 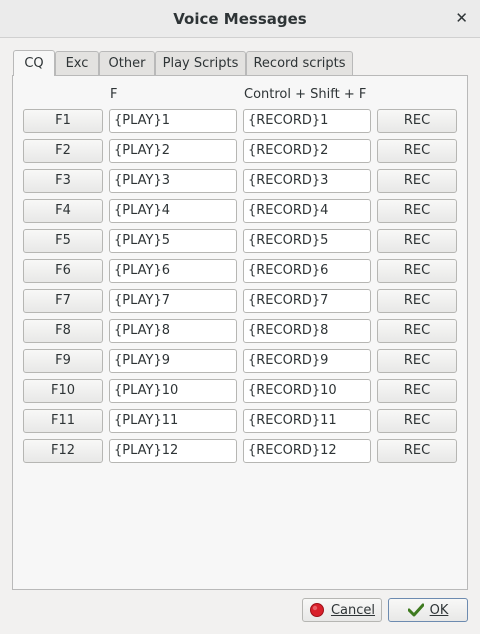 What do you see at coordinates (127, 63) in the screenshot?
I see `tab-other: Other` at bounding box center [127, 63].